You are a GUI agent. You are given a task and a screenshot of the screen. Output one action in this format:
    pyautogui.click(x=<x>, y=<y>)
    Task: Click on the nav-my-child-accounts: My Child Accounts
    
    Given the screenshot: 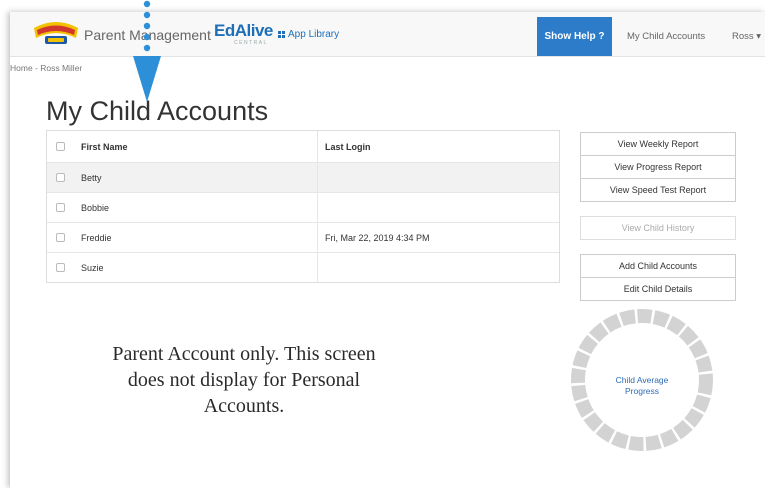 What is the action you would take?
    pyautogui.click(x=666, y=36)
    